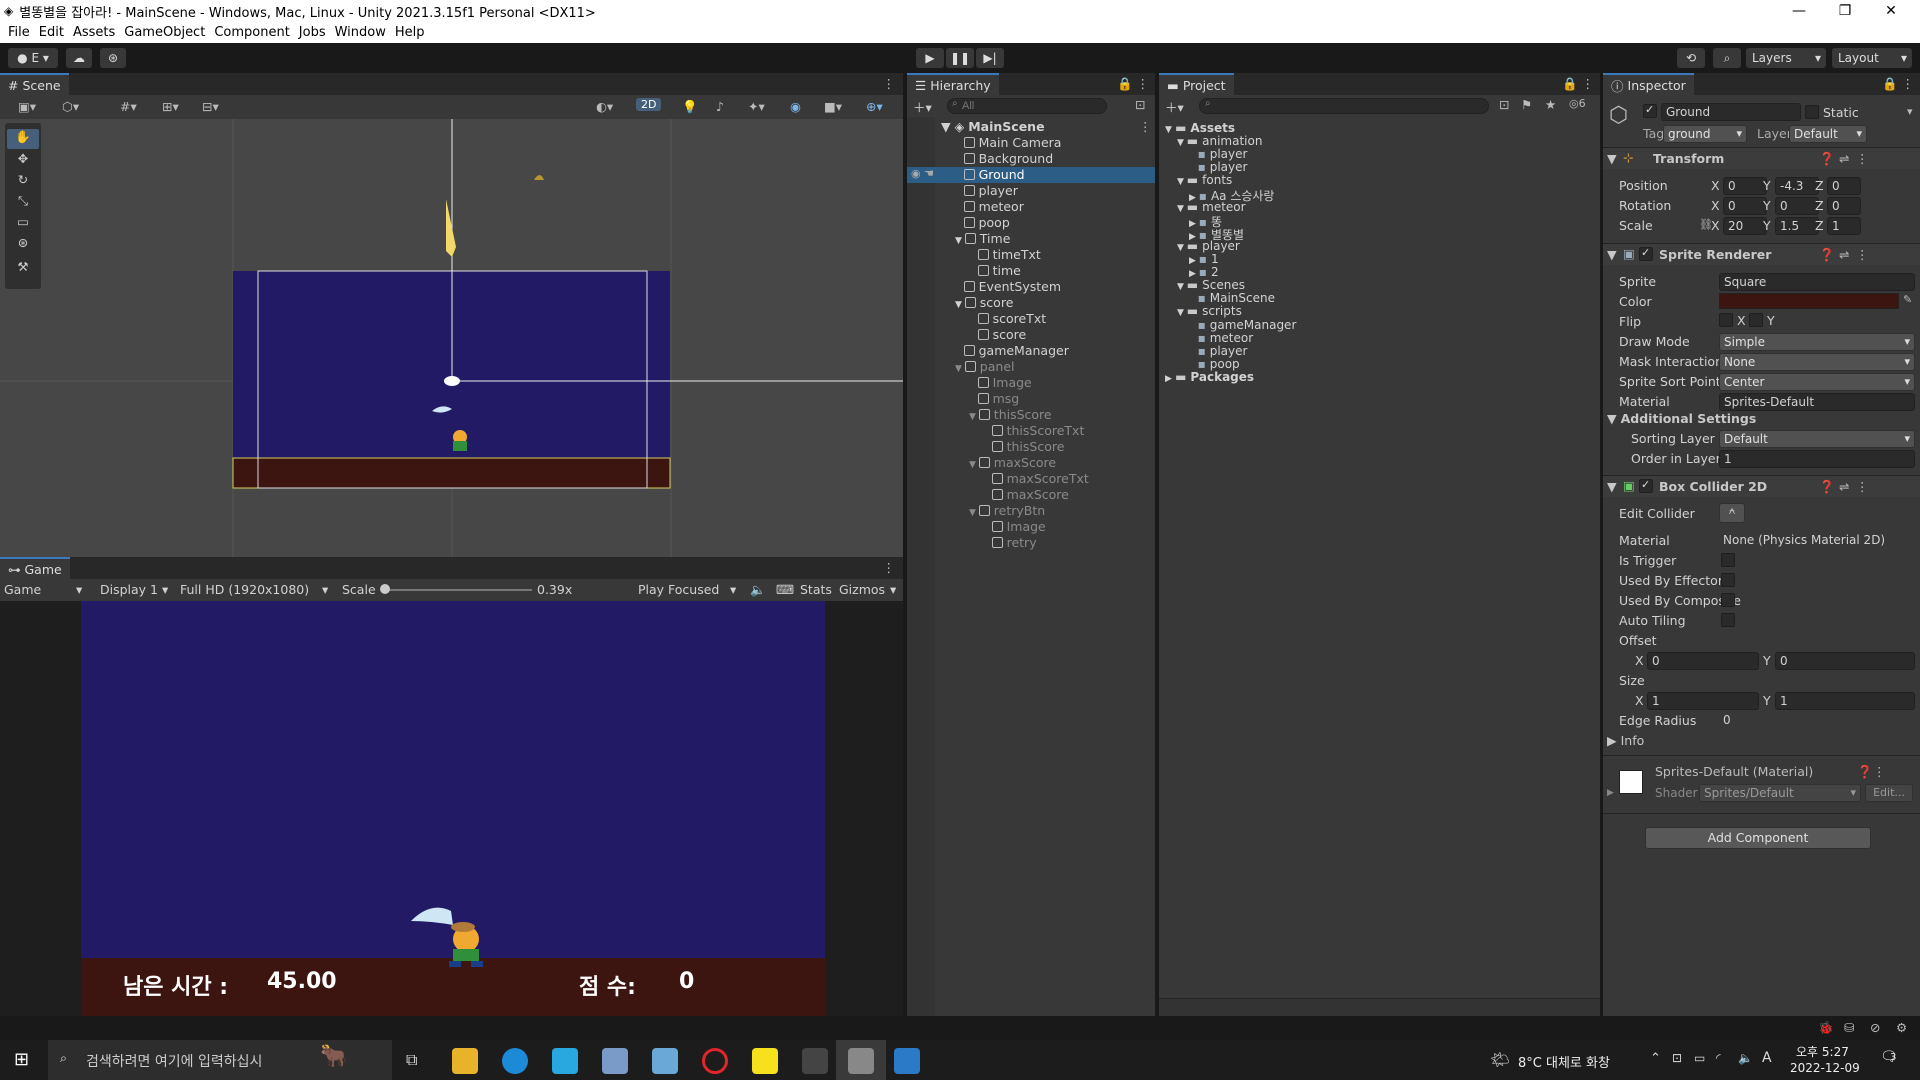  What do you see at coordinates (51, 32) in the screenshot?
I see `menu-edit: Edit` at bounding box center [51, 32].